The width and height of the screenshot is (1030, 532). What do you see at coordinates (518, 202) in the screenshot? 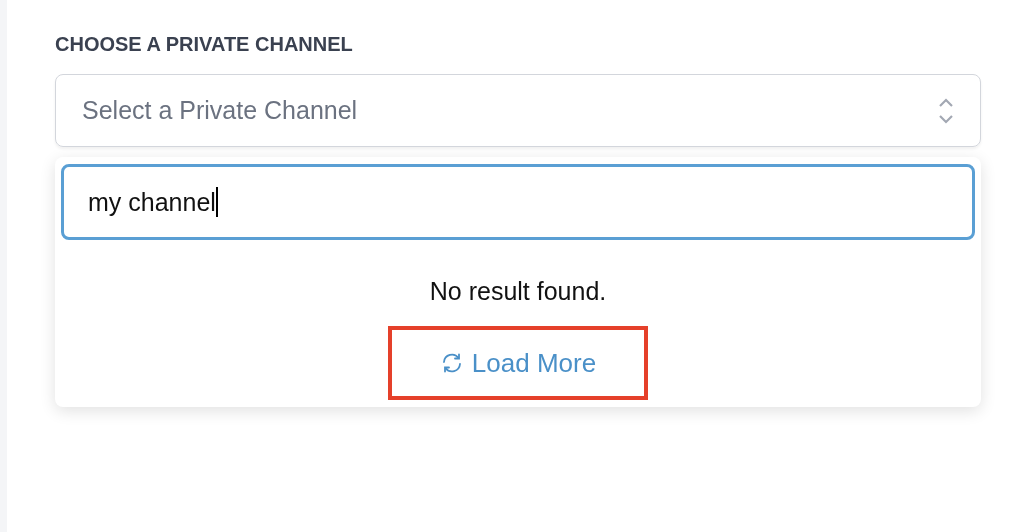
I see `search-field: my channel` at bounding box center [518, 202].